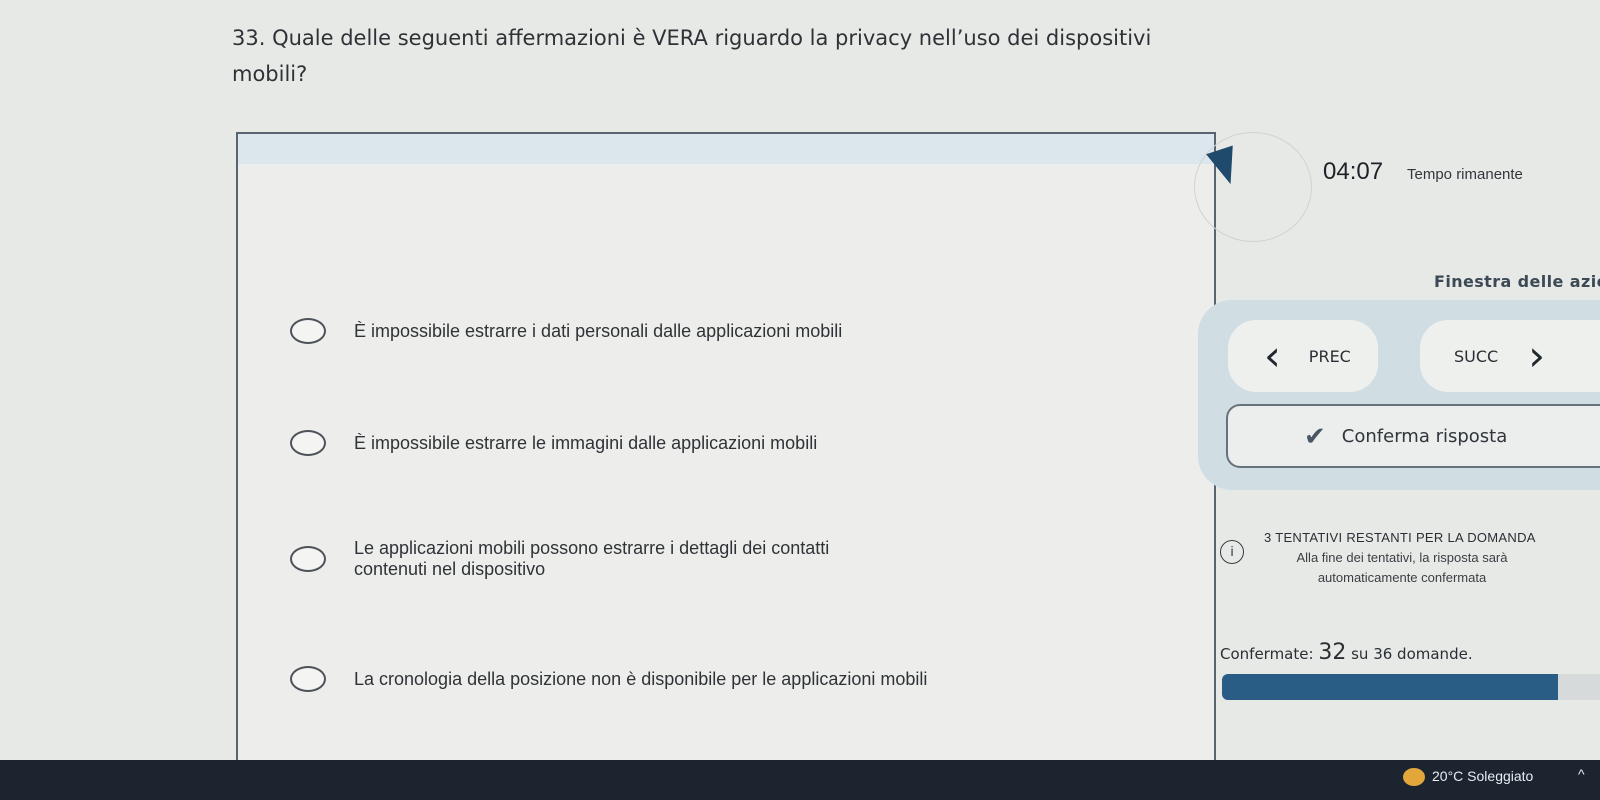 The image size is (1600, 800). Describe the element at coordinates (1399, 395) in the screenshot. I see `actions-panel: ‹ PREC SUCC › ✔ Conferma risposta` at that location.